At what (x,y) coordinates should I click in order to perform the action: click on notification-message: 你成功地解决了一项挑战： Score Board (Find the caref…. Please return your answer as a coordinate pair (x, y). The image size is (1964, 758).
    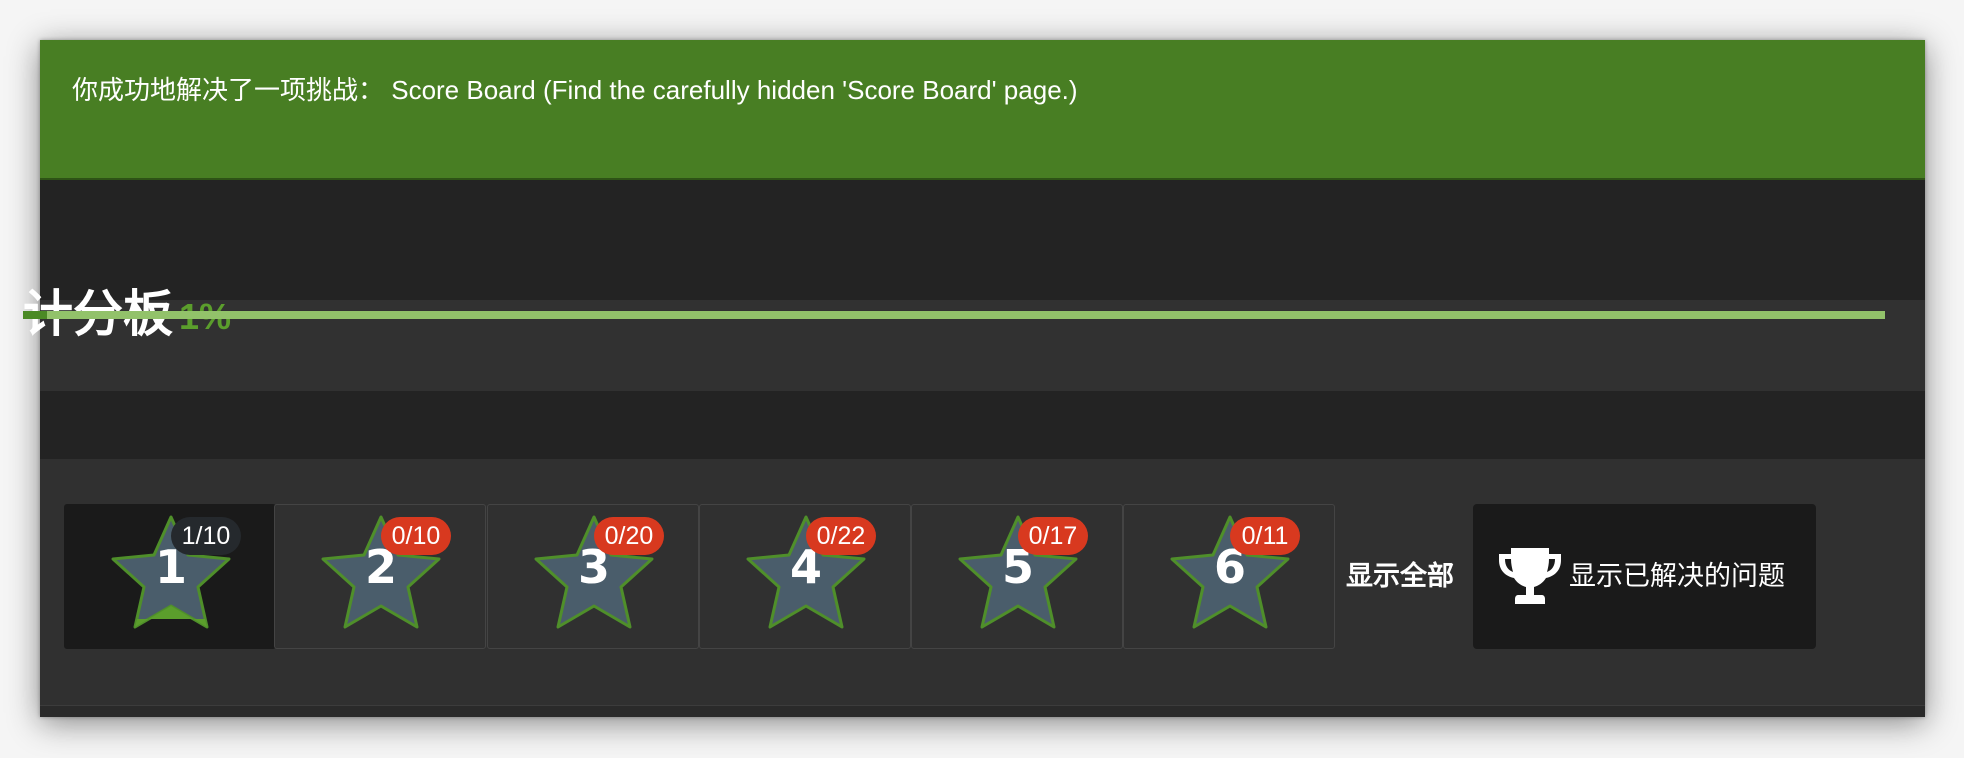
    Looking at the image, I should click on (575, 90).